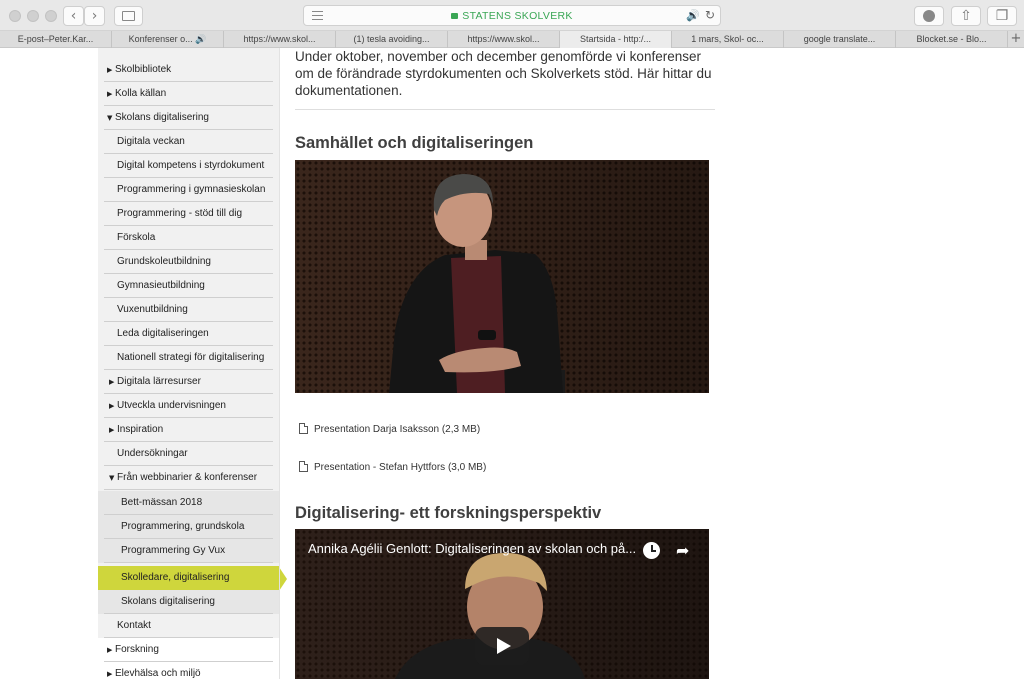 The width and height of the screenshot is (1024, 686). What do you see at coordinates (279, 363) in the screenshot?
I see `sidebar-divider` at bounding box center [279, 363].